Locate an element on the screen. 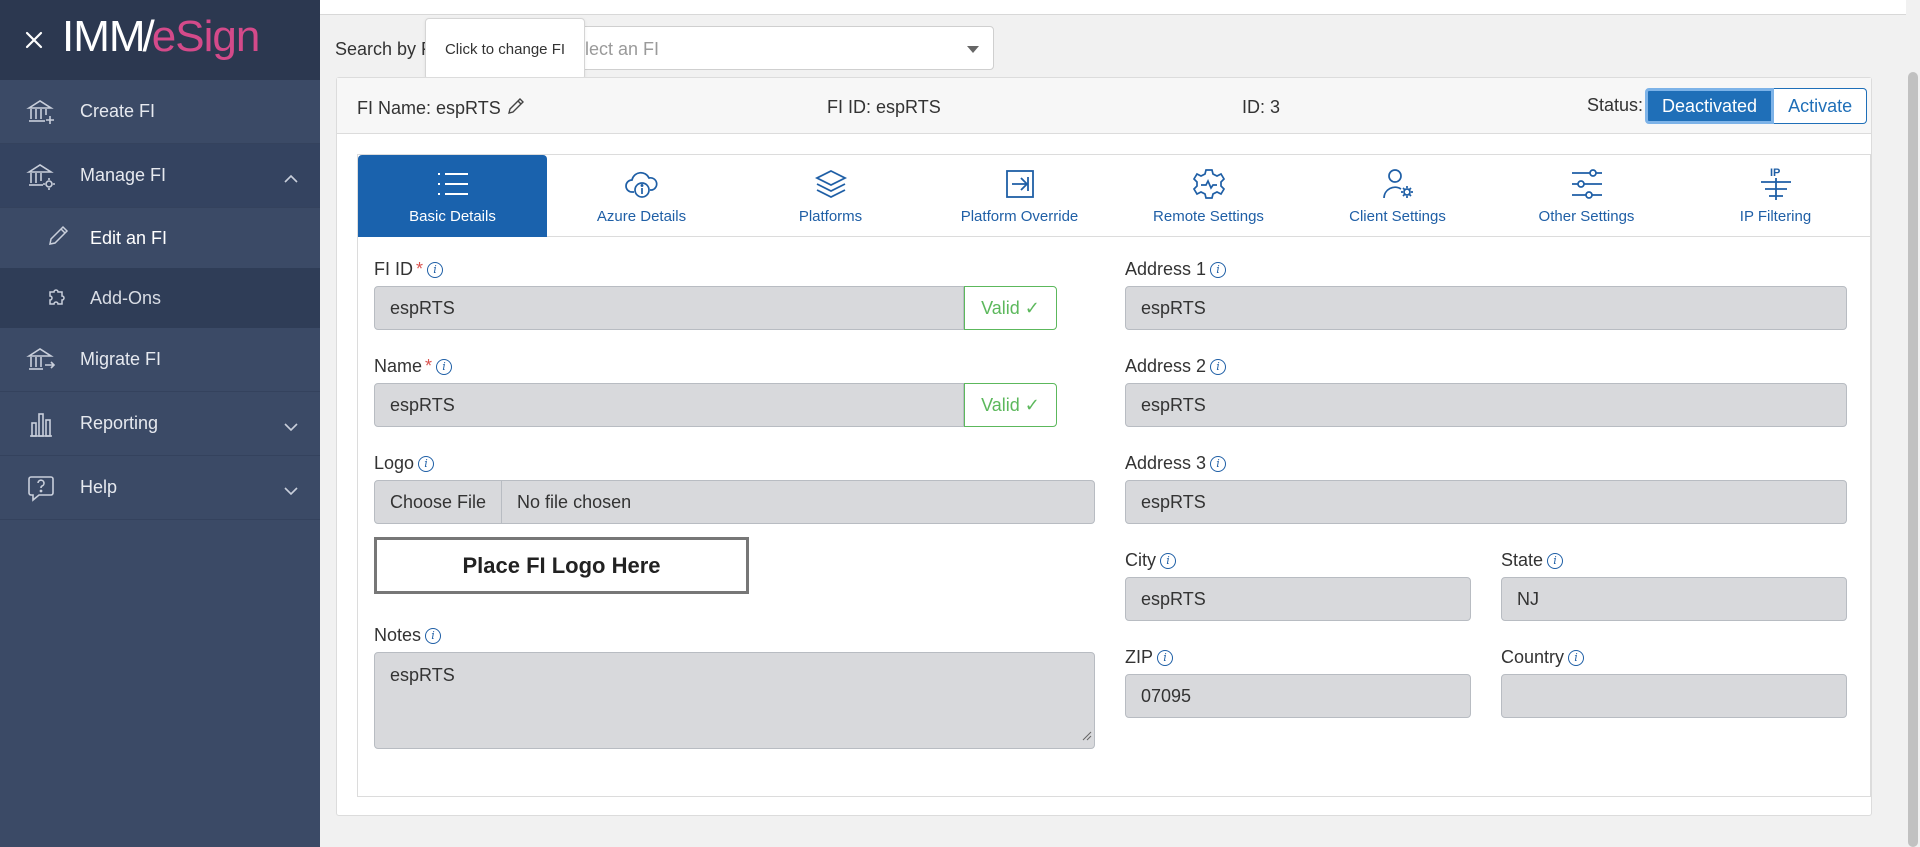 Image resolution: width=1920 pixels, height=847 pixels. tab-platforms: Platforms is located at coordinates (830, 196).